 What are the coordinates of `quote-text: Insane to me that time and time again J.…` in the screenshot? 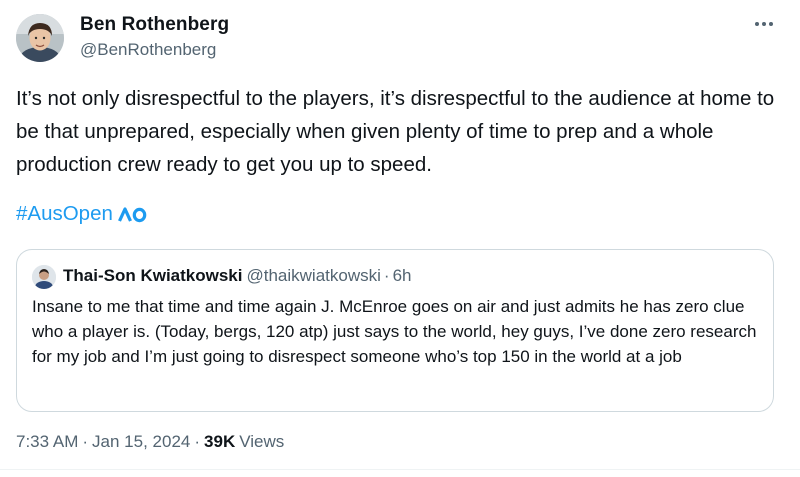 It's located at (394, 331).